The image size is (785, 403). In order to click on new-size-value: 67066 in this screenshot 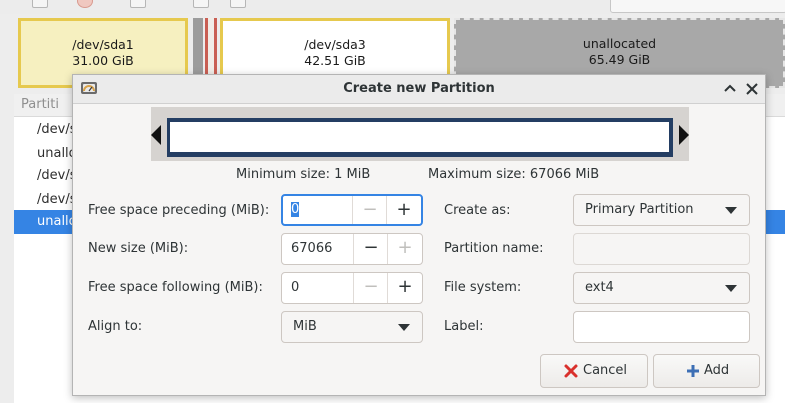, I will do `click(311, 248)`.